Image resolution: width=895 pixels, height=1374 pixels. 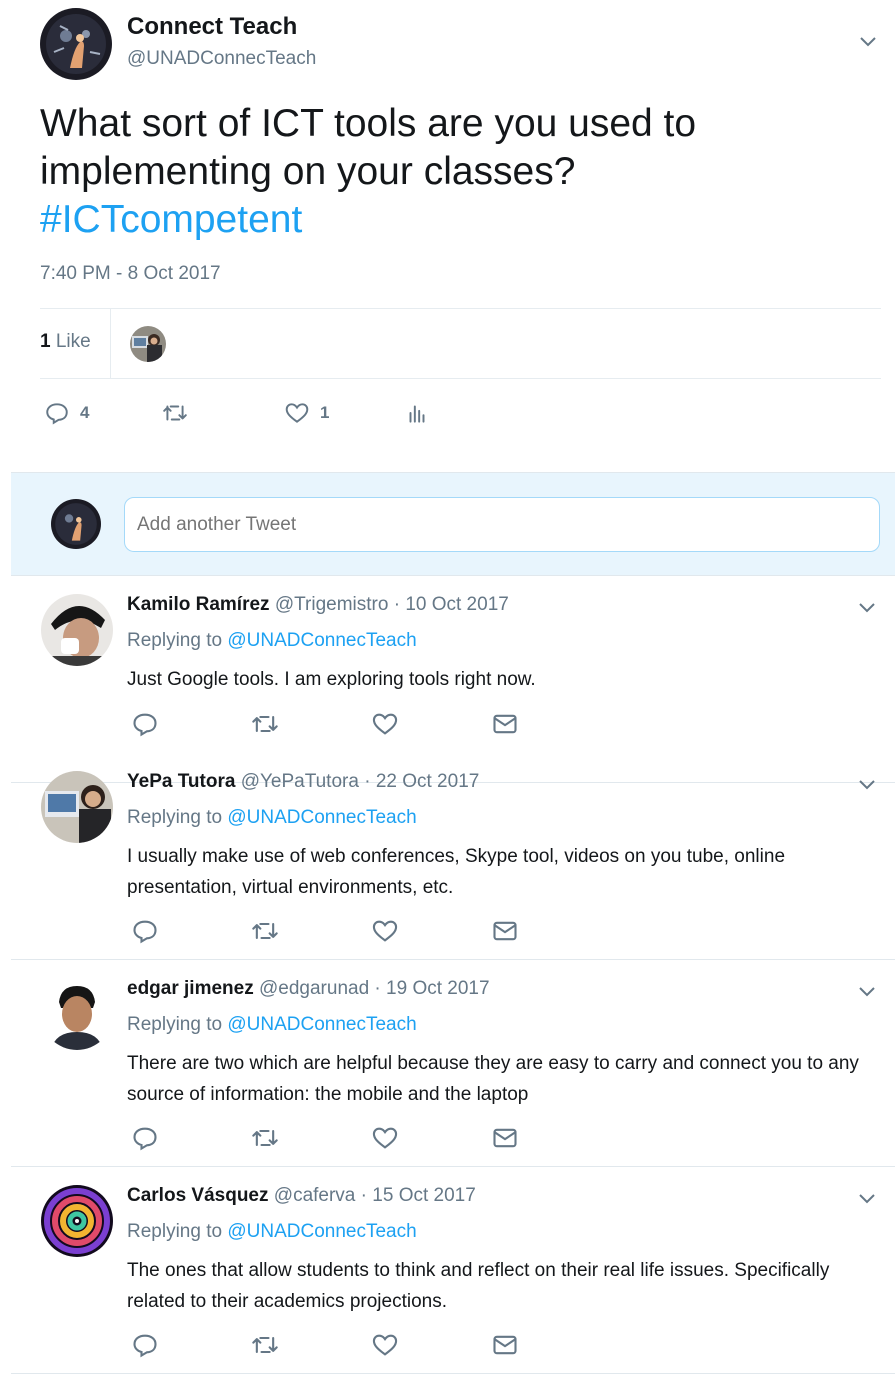 What do you see at coordinates (325, 412) in the screenshot?
I see `like-count: 1` at bounding box center [325, 412].